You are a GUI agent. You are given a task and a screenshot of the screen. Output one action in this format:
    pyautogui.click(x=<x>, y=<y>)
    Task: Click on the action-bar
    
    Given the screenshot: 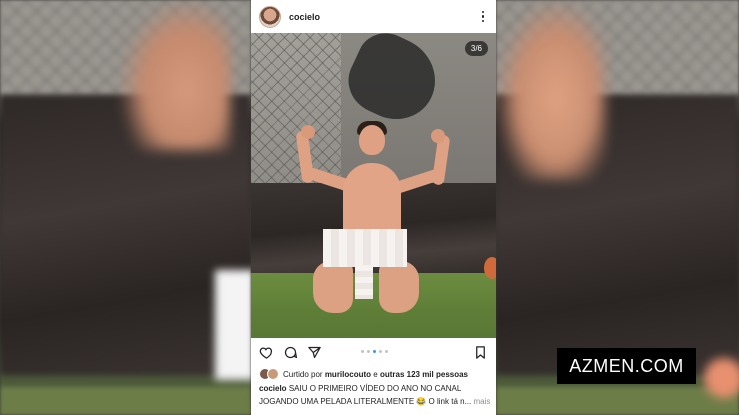 What is the action you would take?
    pyautogui.click(x=373, y=352)
    